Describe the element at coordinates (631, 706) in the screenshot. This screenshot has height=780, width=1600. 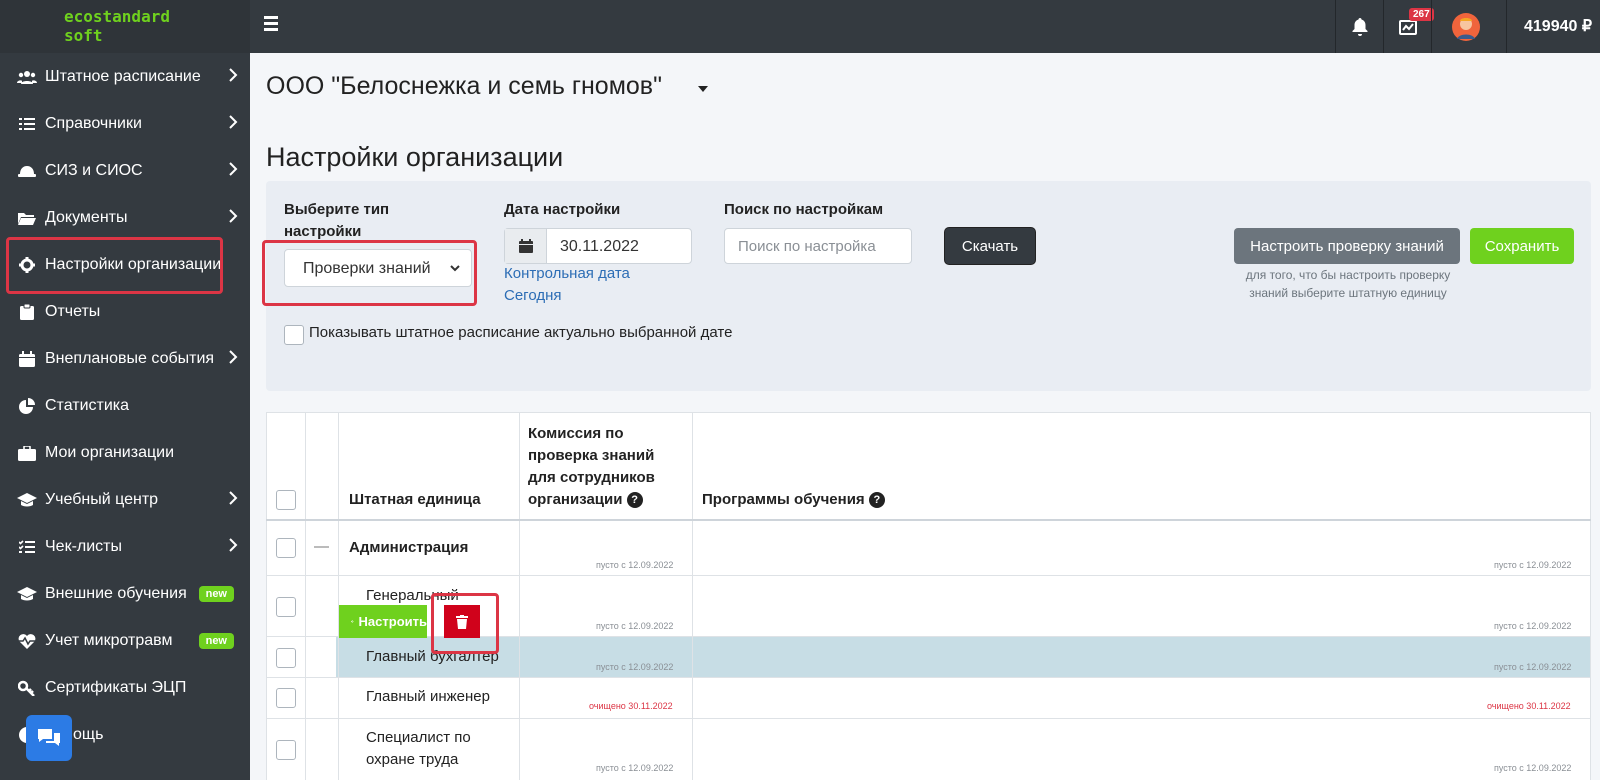
I see `commission-note: очищено 30.11.2022` at that location.